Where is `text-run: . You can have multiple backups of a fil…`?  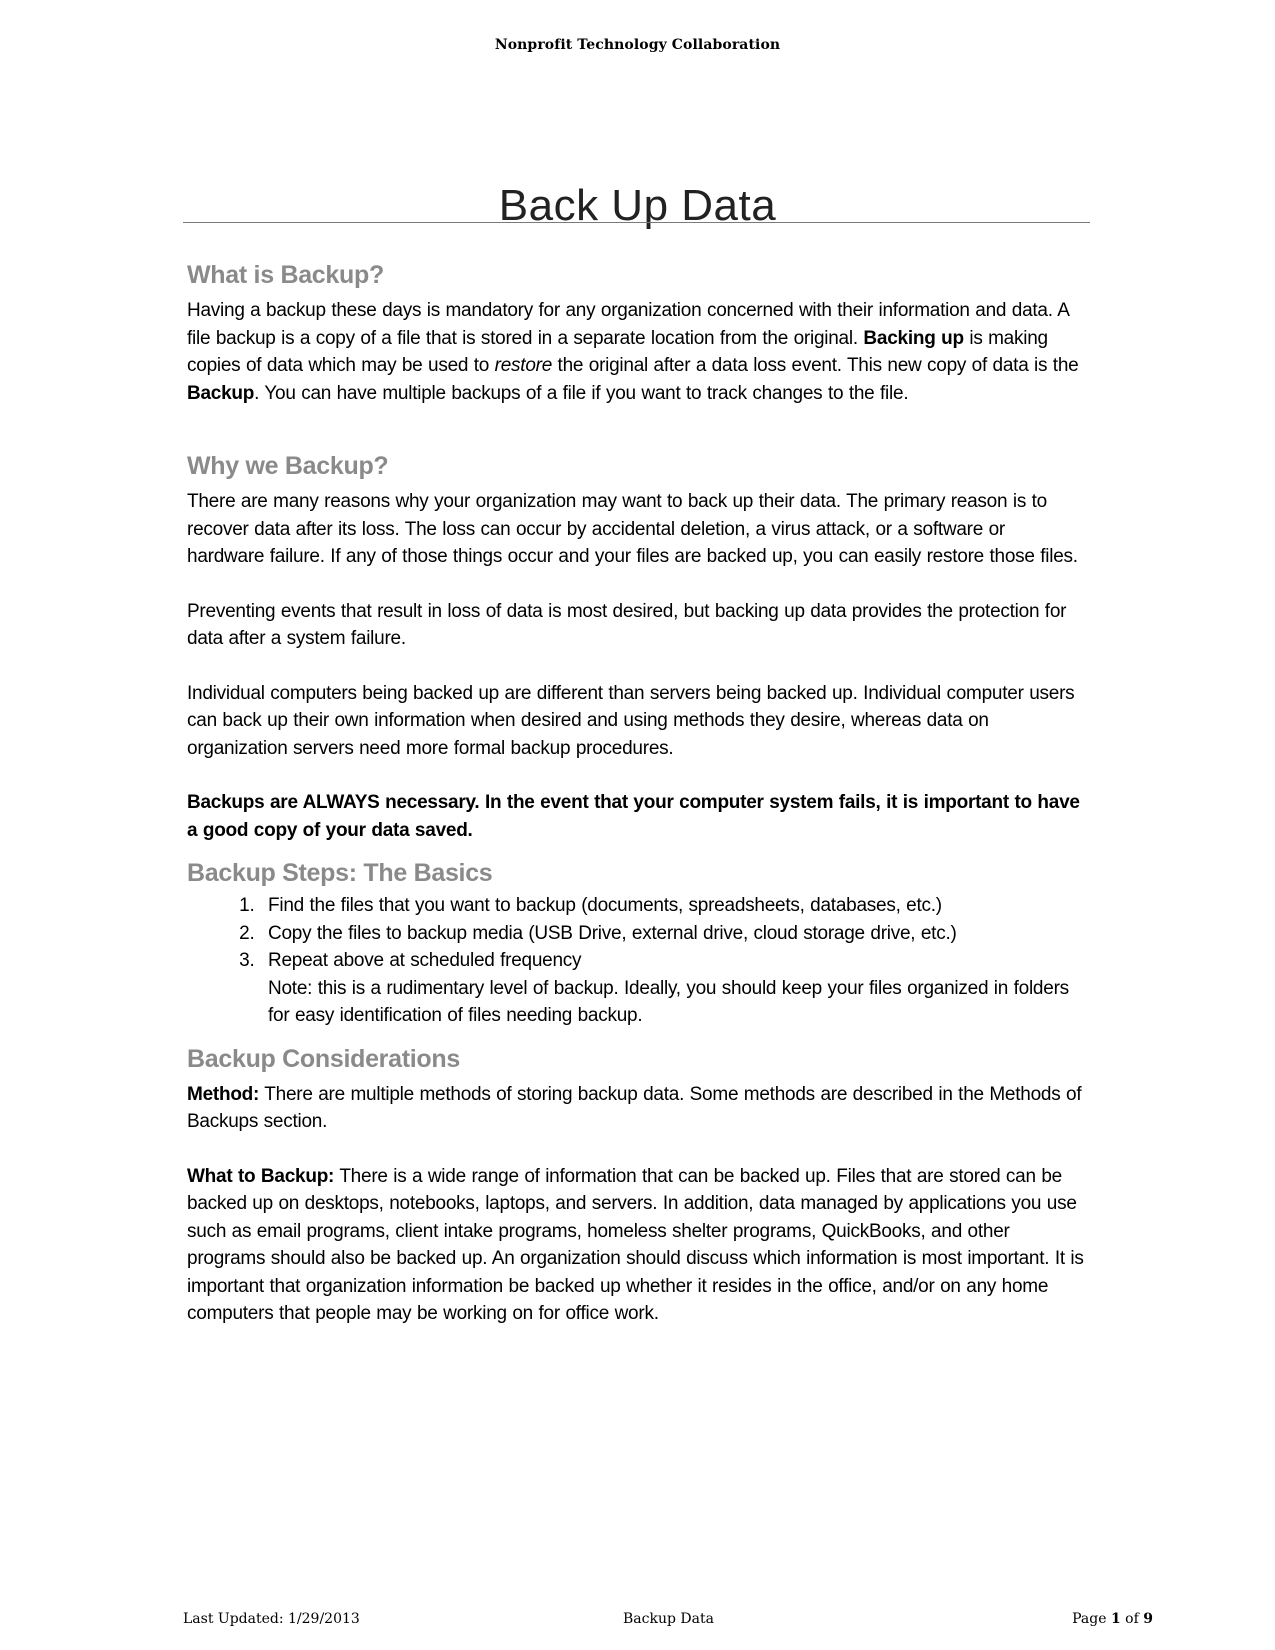 text-run: . You can have multiple backups of a fil… is located at coordinates (581, 393).